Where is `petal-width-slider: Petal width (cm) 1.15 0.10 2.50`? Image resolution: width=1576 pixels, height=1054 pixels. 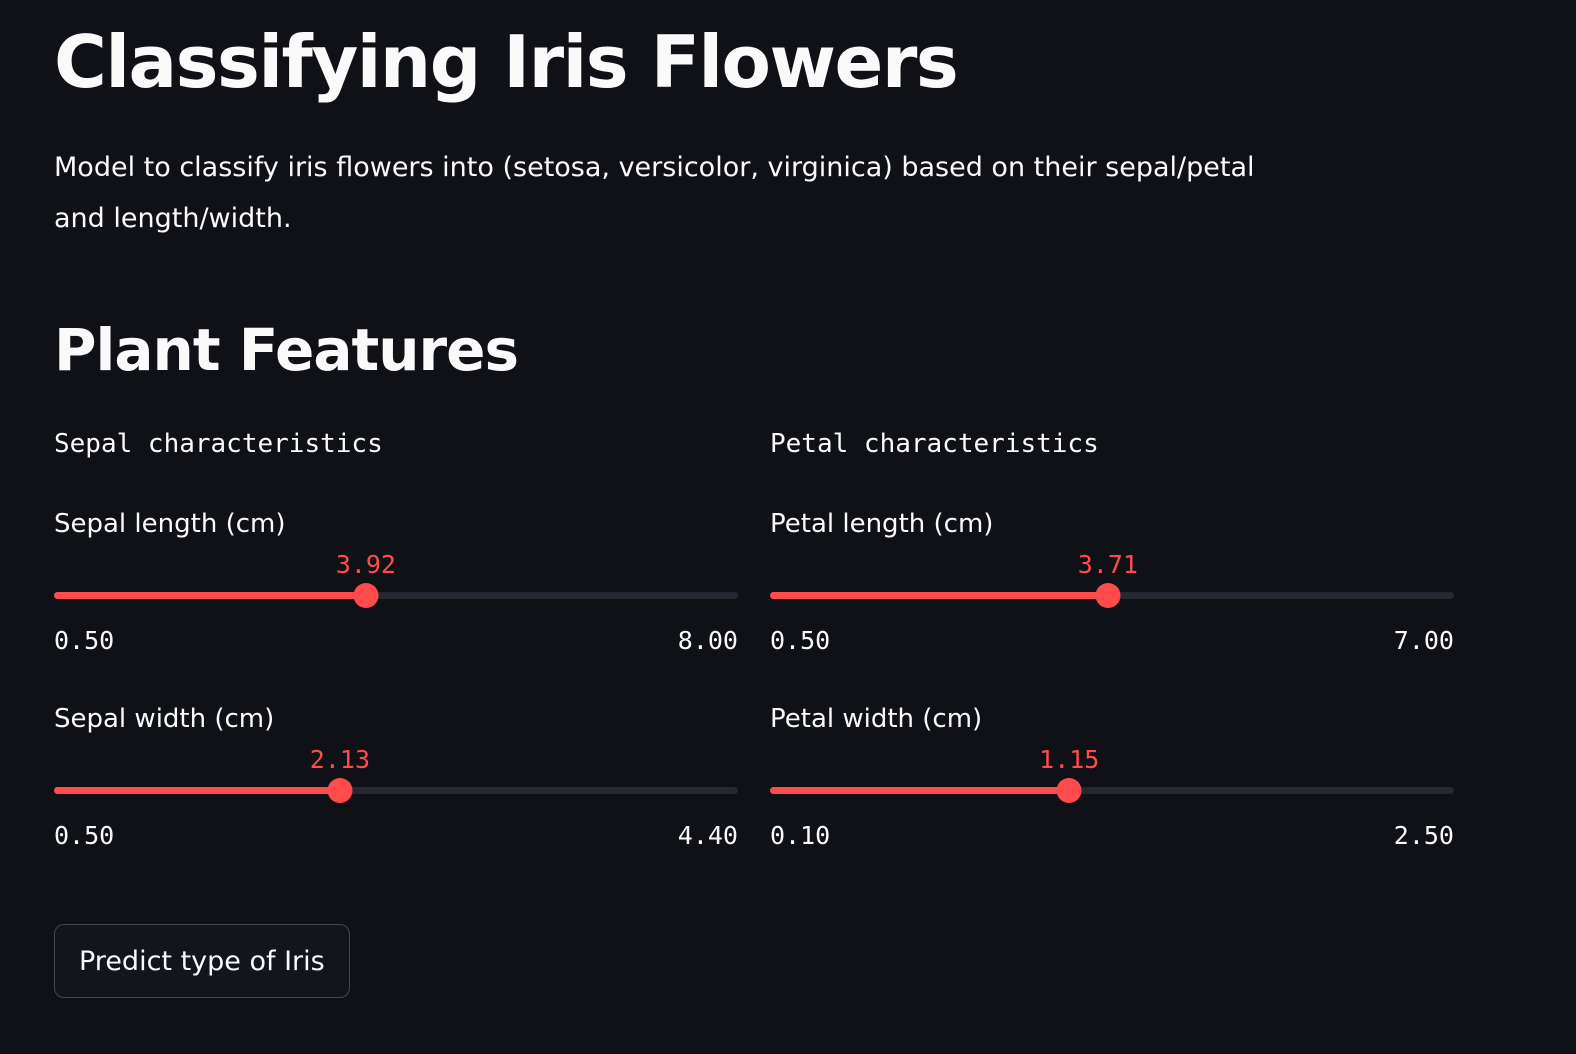
petal-width-slider: Petal width (cm) 1.15 0.10 2.50 is located at coordinates (1112, 734).